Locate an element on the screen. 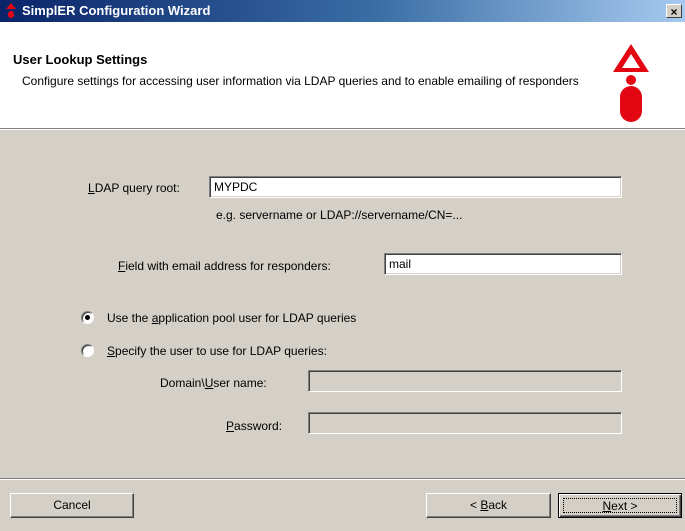 This screenshot has height=531, width=685. cancel-button: Cancel is located at coordinates (72, 505).